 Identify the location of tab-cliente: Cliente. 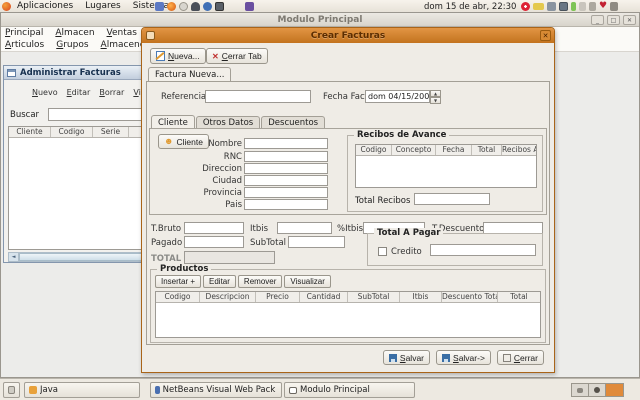
(173, 122).